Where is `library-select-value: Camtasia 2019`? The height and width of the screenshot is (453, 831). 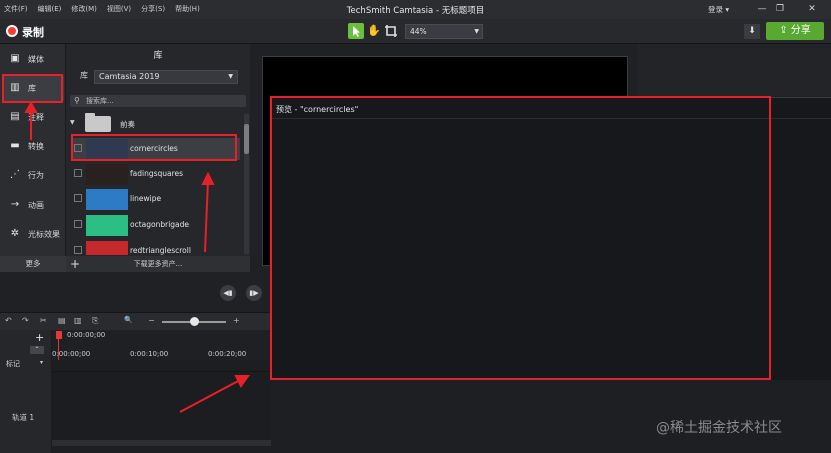
library-select-value: Camtasia 2019 is located at coordinates (129, 76).